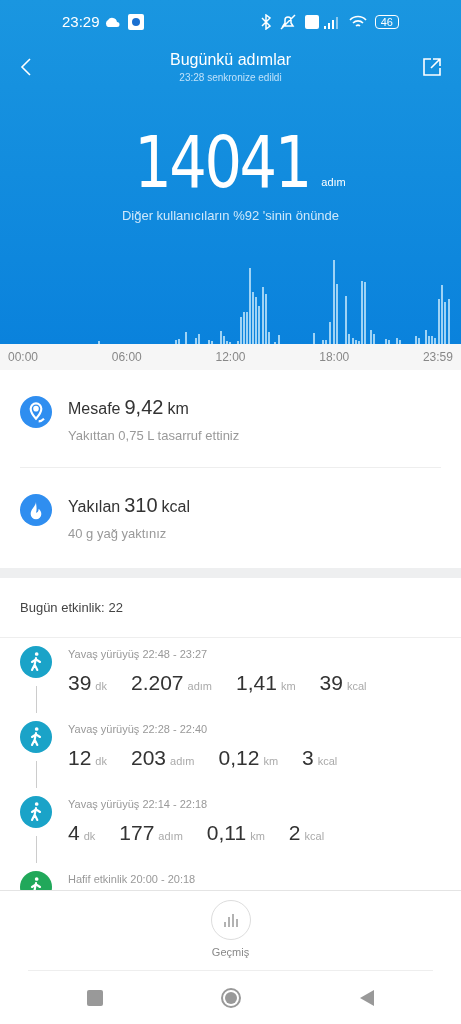  I want to click on step-unit: adım, so click(333, 182).